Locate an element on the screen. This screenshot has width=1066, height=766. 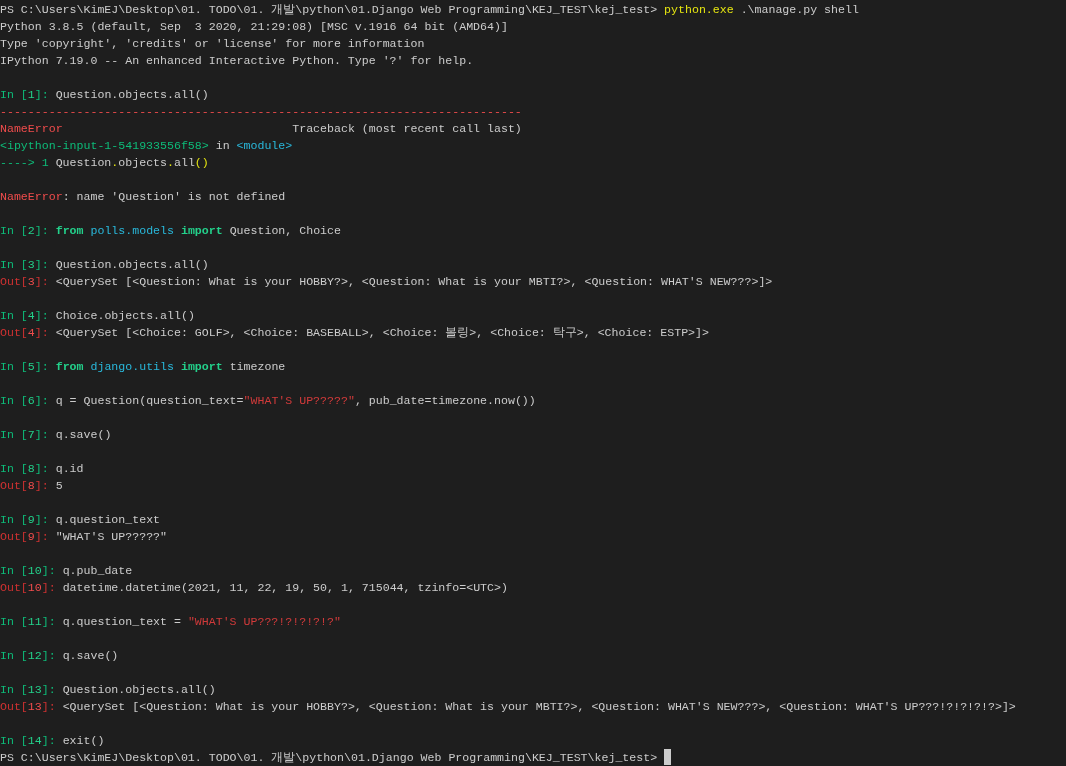
terminal-line: In [10]: q.pub_date is located at coordinates (66, 571).